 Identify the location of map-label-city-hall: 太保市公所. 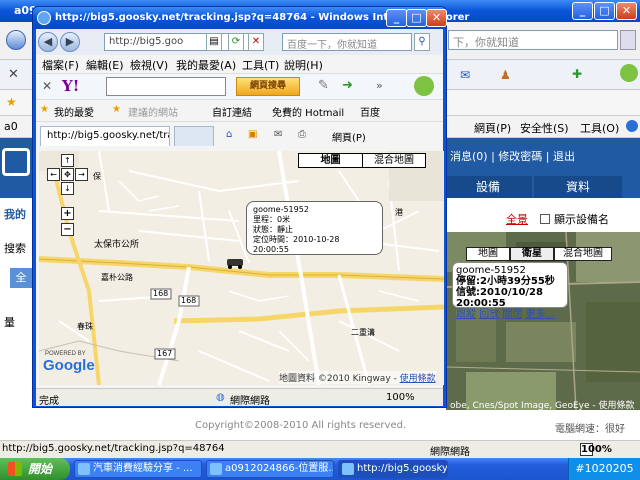
(117, 245).